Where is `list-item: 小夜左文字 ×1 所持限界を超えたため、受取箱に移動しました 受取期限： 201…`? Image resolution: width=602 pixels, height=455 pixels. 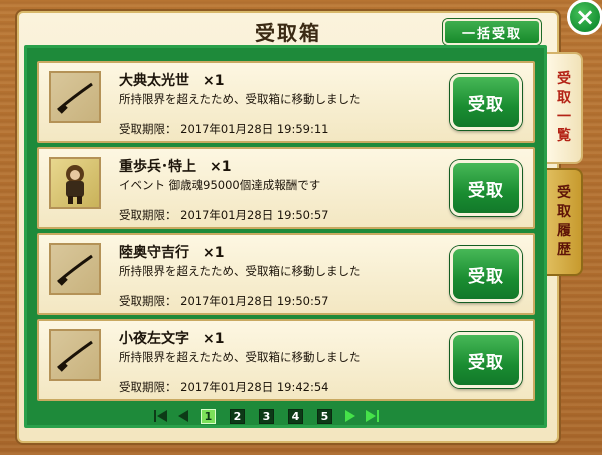 list-item: 小夜左文字 ×1 所持限界を超えたため、受取箱に移動しました 受取期限： 201… is located at coordinates (286, 360).